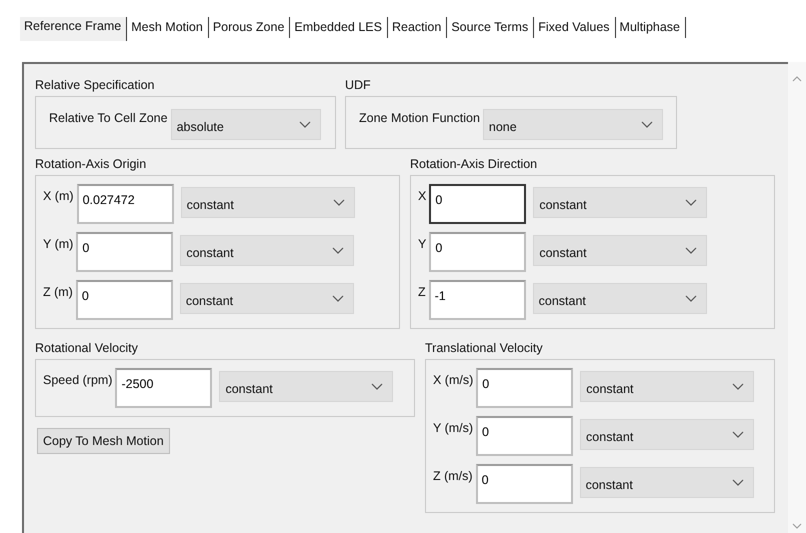  I want to click on tab: Embedded LES, so click(339, 27).